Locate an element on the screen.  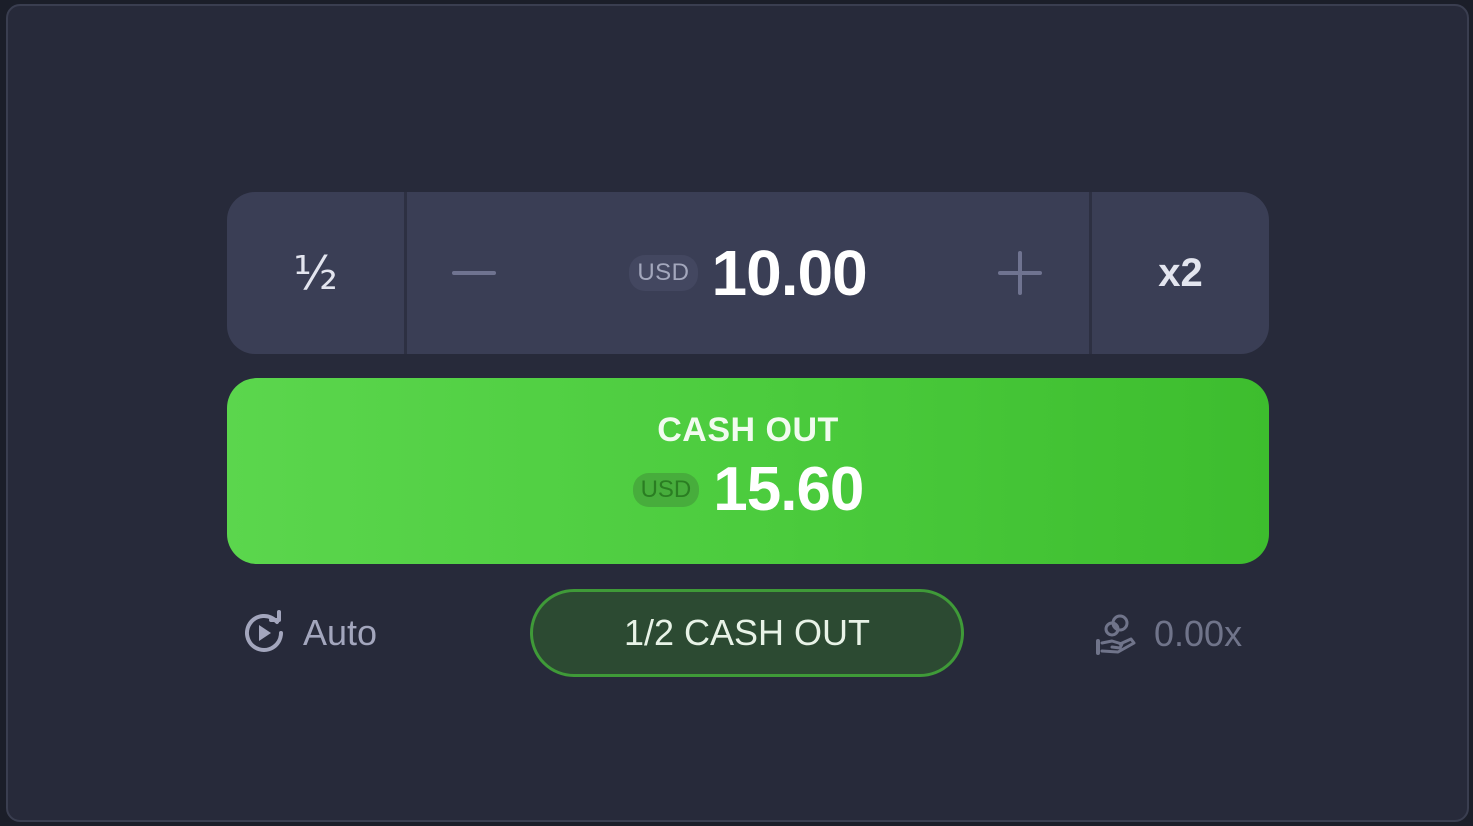
cash-out-label: CASH OUT is located at coordinates (748, 430).